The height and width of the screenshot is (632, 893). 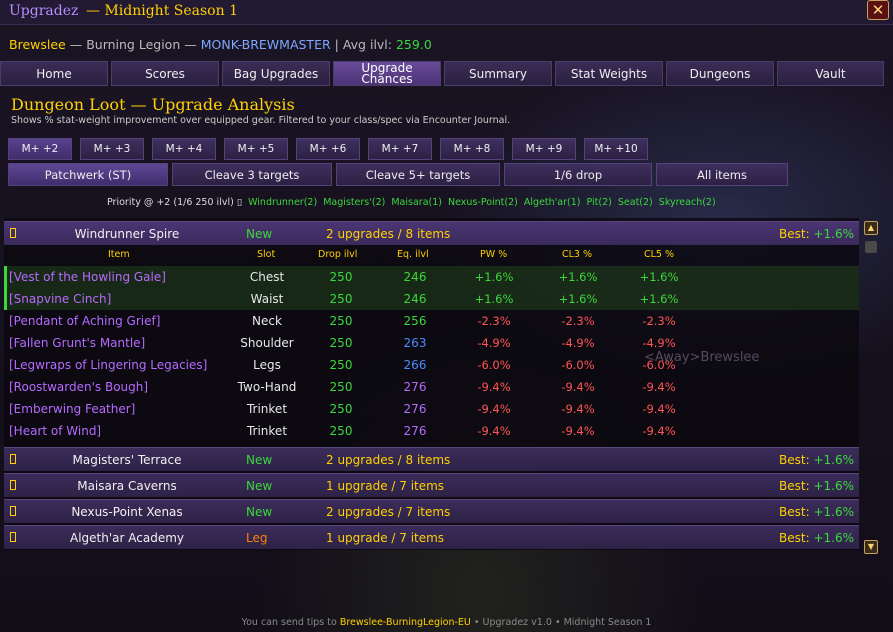 What do you see at coordinates (153, 104) in the screenshot?
I see `section-title: Dungeon Loot — Upgrade Analysis` at bounding box center [153, 104].